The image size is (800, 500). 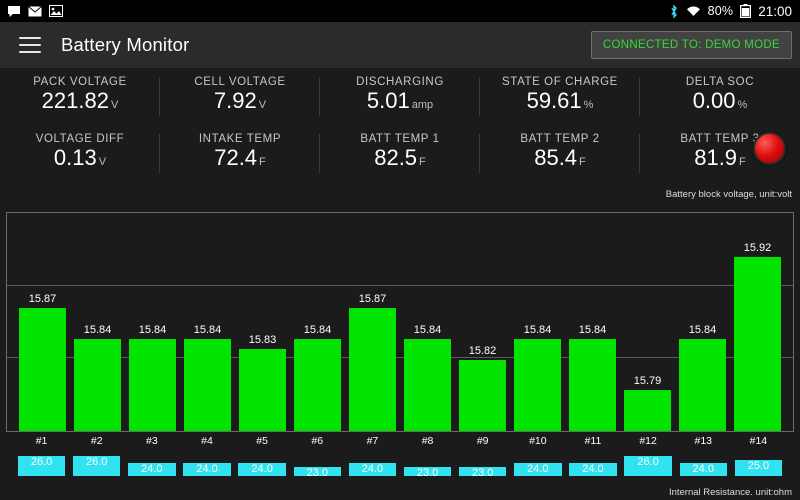 I want to click on cell-index-label: #1, so click(x=41, y=441).